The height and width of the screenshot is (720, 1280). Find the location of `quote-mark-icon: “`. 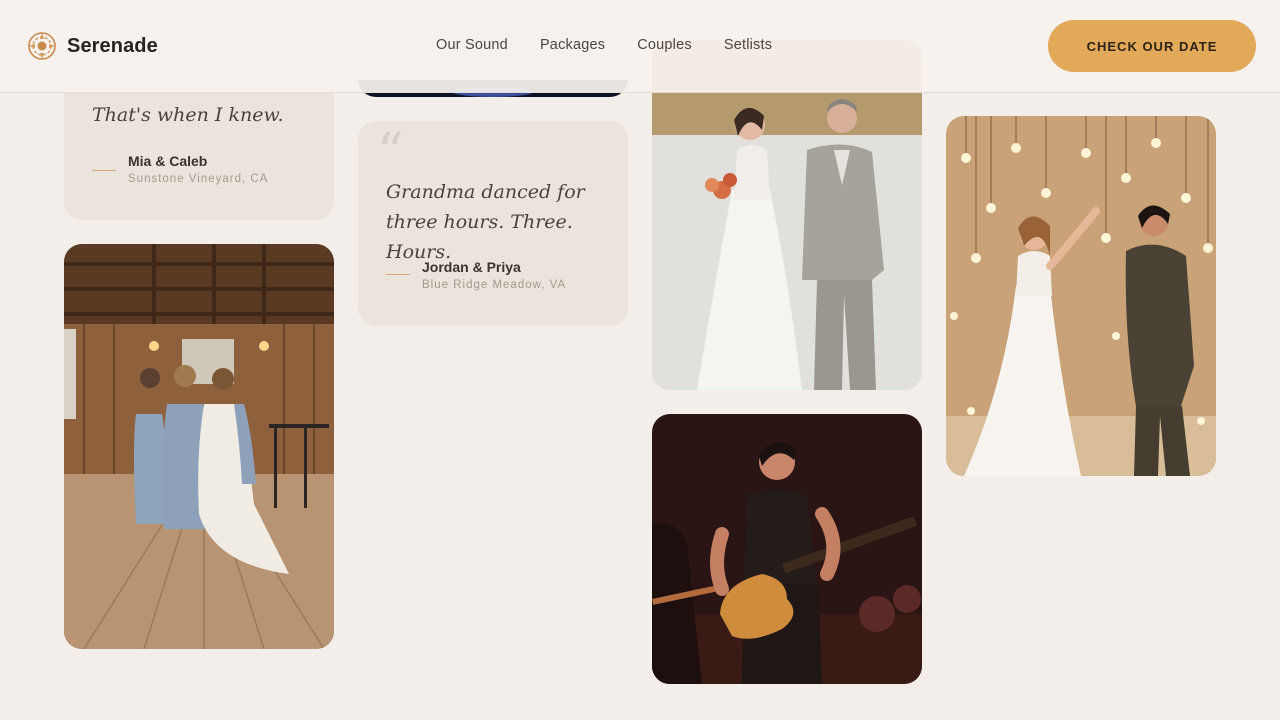

quote-mark-icon: “ is located at coordinates (390, 153).